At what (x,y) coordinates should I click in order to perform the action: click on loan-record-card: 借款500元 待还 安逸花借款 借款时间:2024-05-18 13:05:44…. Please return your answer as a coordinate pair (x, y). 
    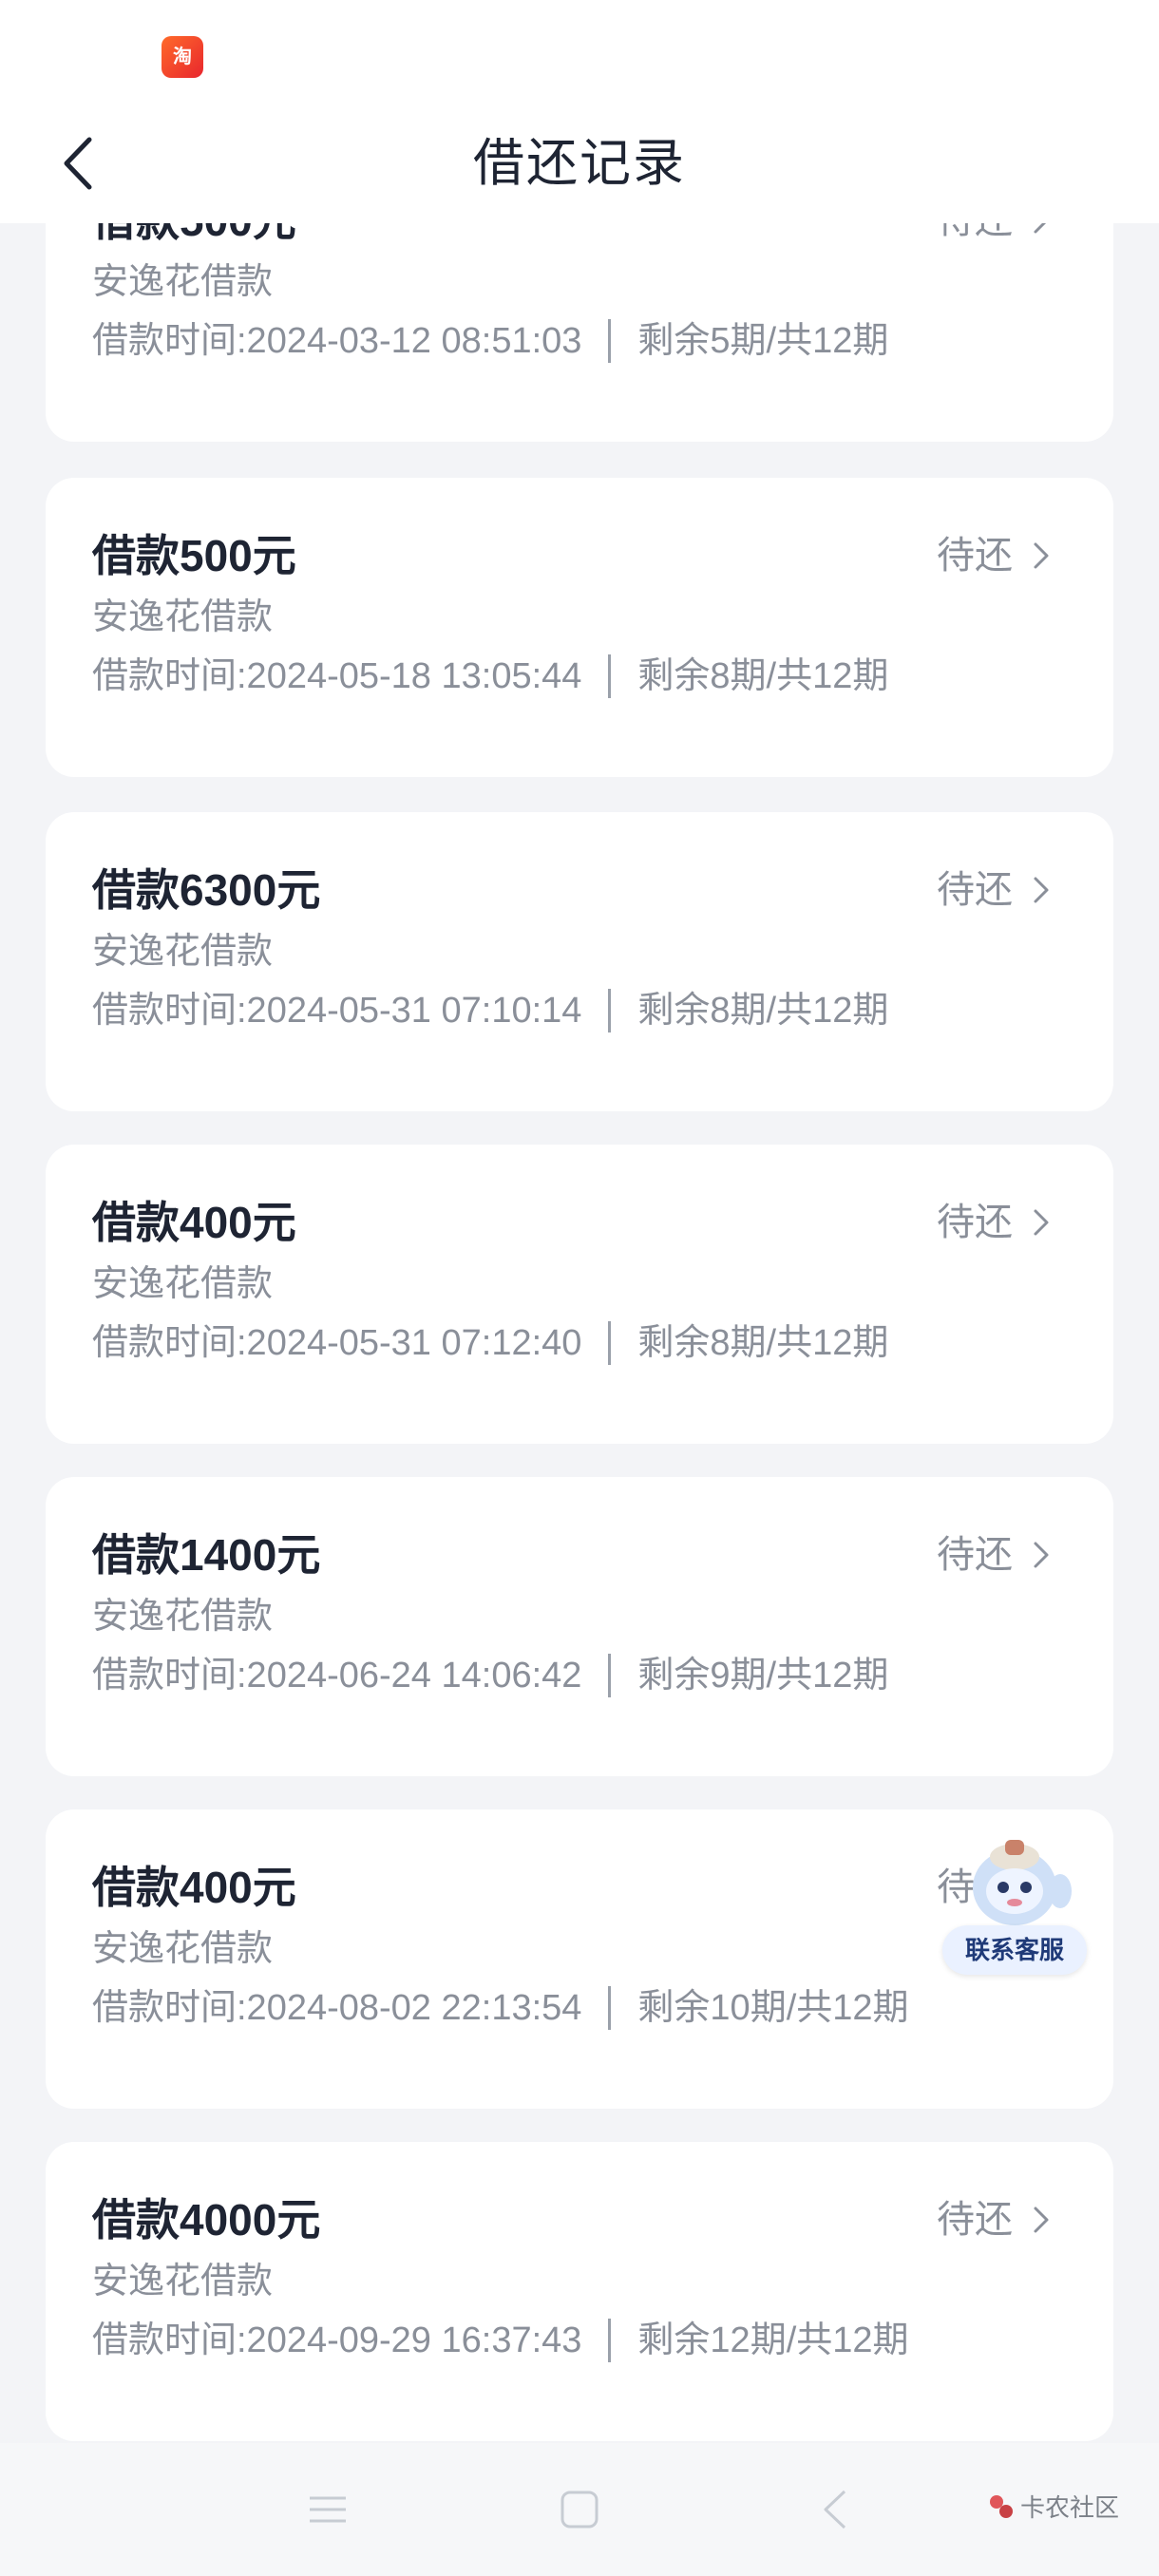
    Looking at the image, I should click on (579, 627).